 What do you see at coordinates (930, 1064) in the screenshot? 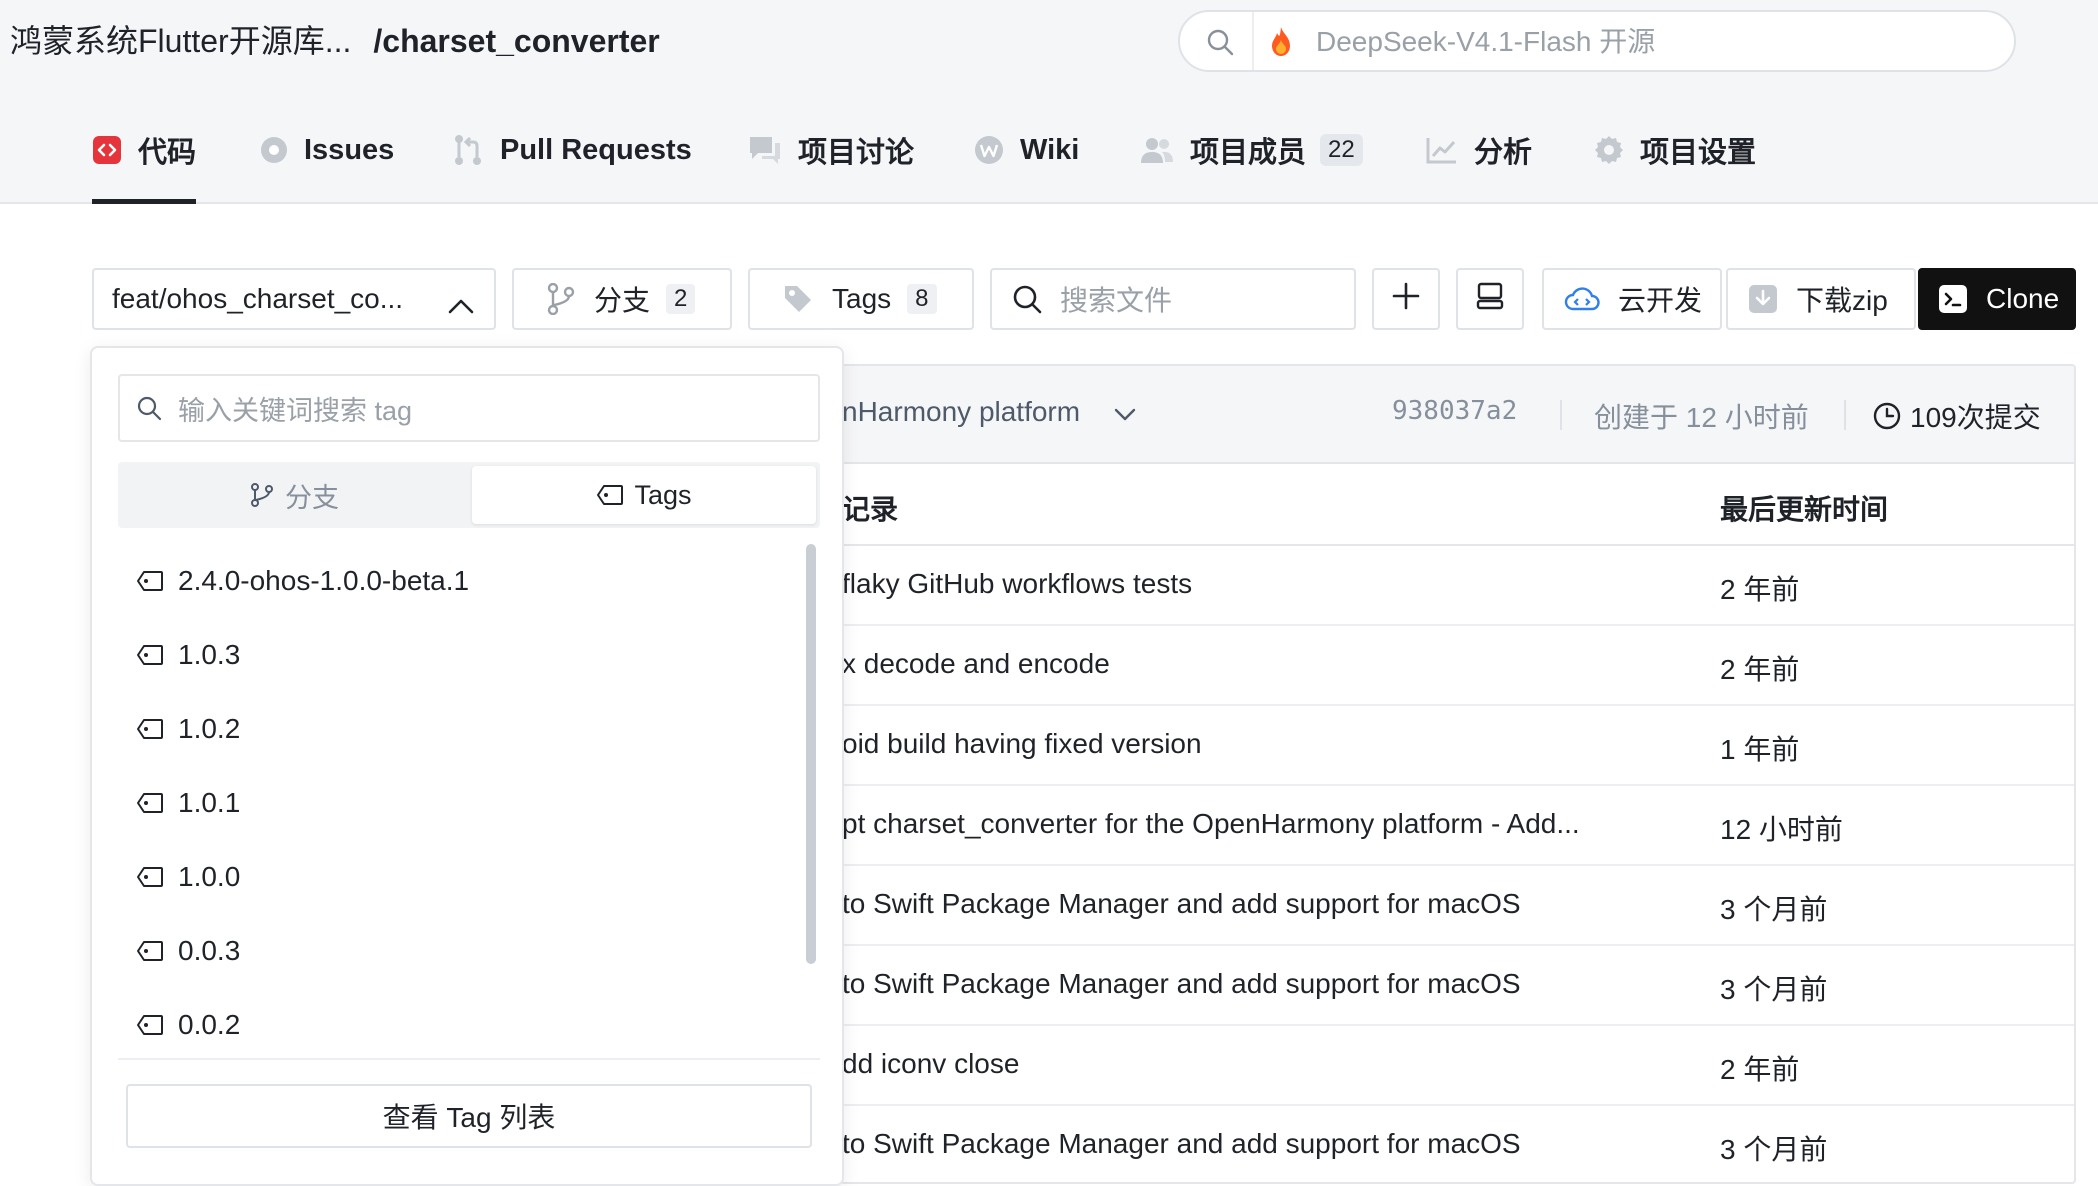
I see `row-commit-message: dd iconv close` at bounding box center [930, 1064].